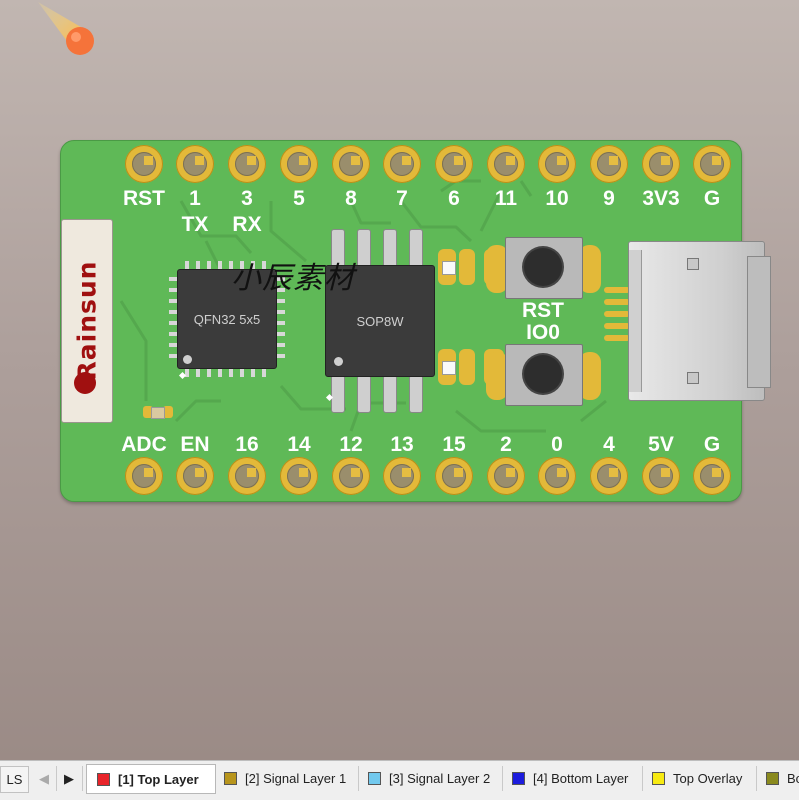 This screenshot has width=799, height=800. I want to click on micro-usb-connector, so click(699, 321).